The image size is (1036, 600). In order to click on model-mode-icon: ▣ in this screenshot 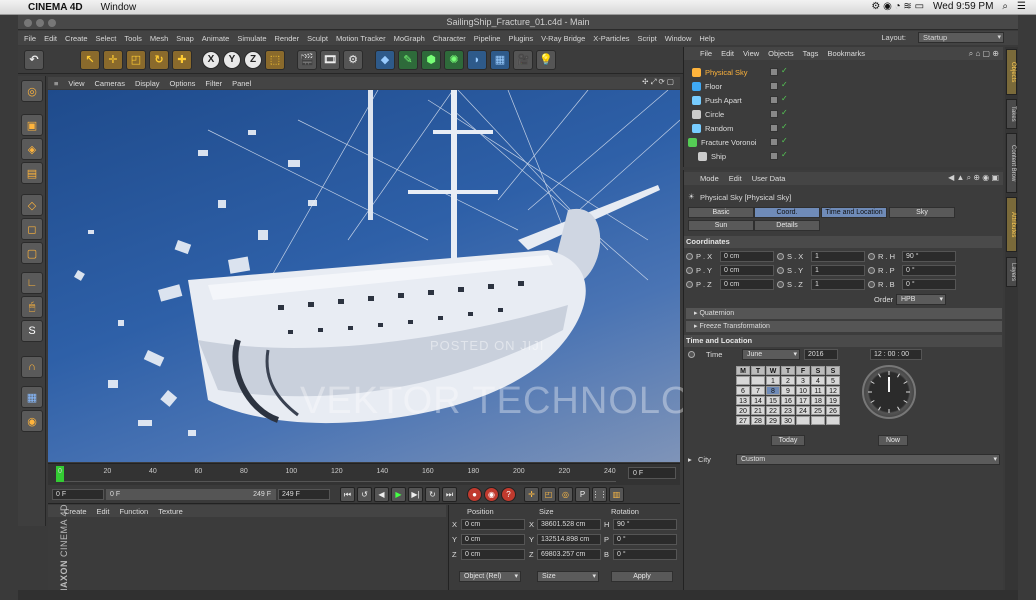, I will do `click(32, 125)`.